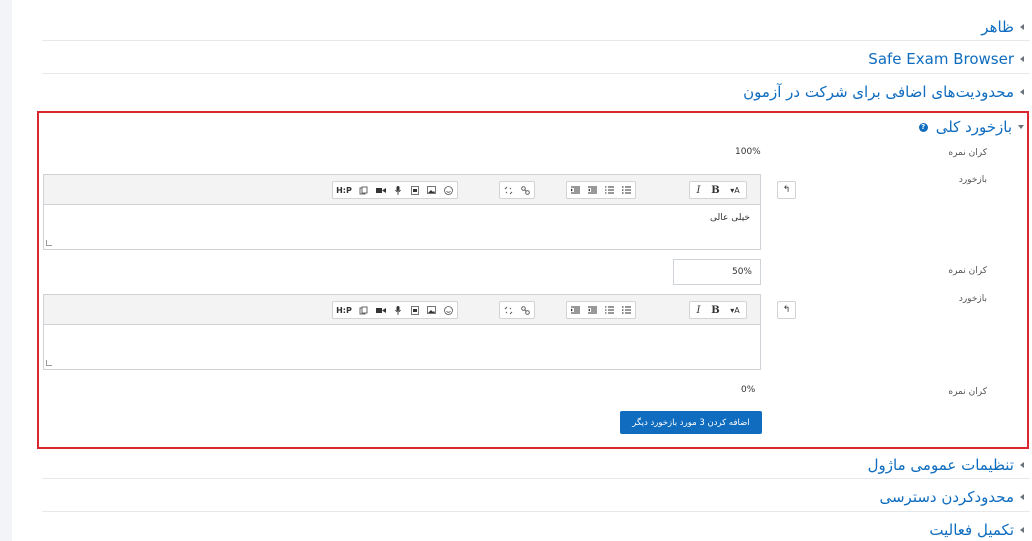 The image size is (1032, 541). I want to click on section-label: ظاهر, so click(997, 27).